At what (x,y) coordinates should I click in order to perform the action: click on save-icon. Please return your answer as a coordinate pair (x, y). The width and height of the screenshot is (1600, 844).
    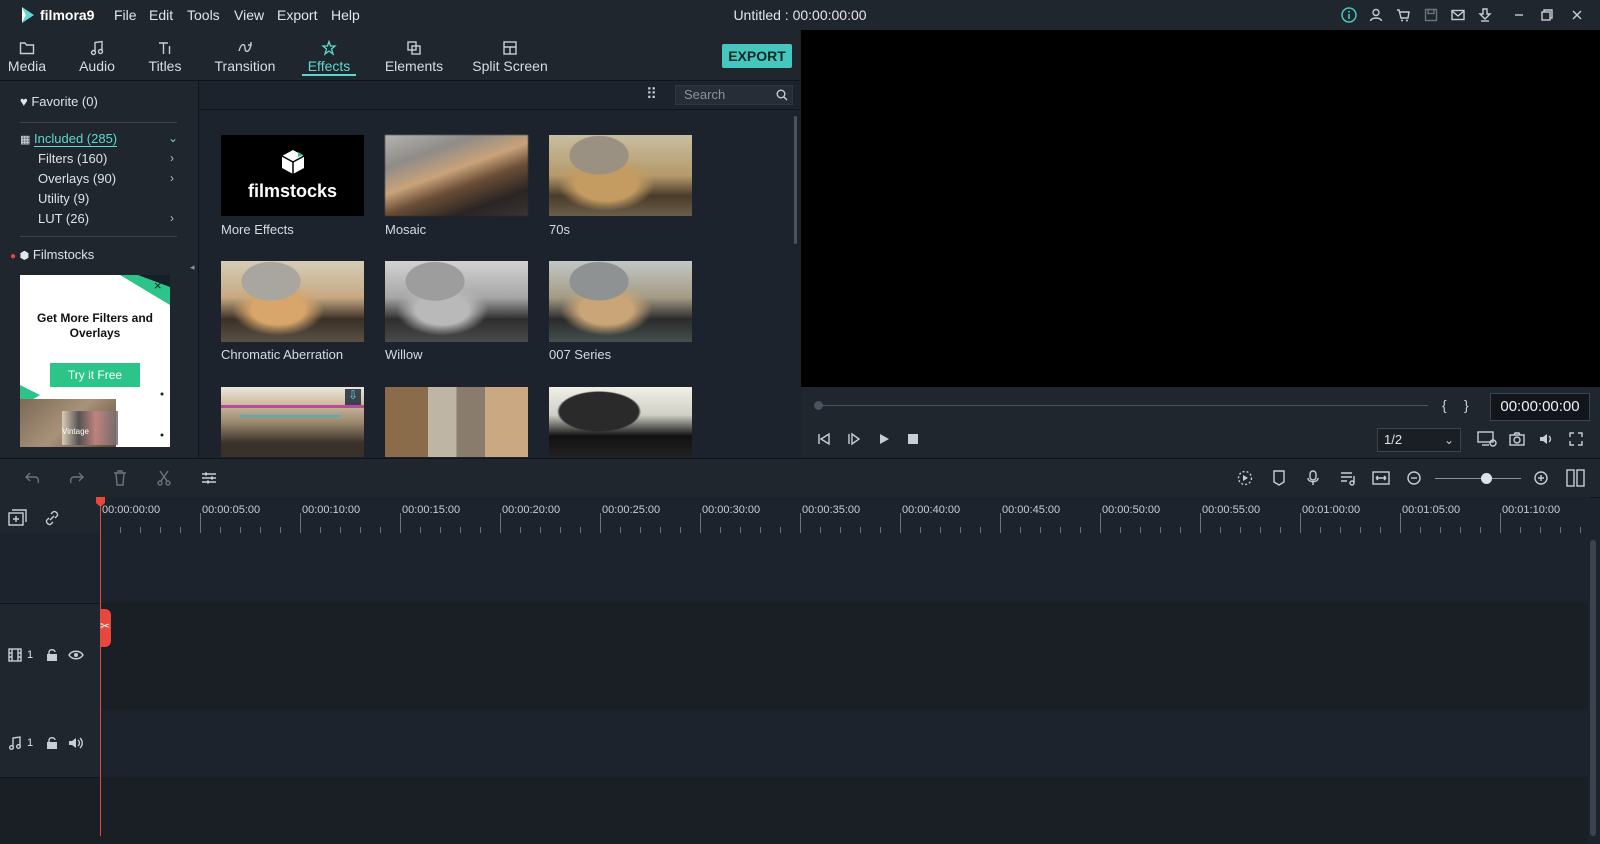
    Looking at the image, I should click on (1431, 15).